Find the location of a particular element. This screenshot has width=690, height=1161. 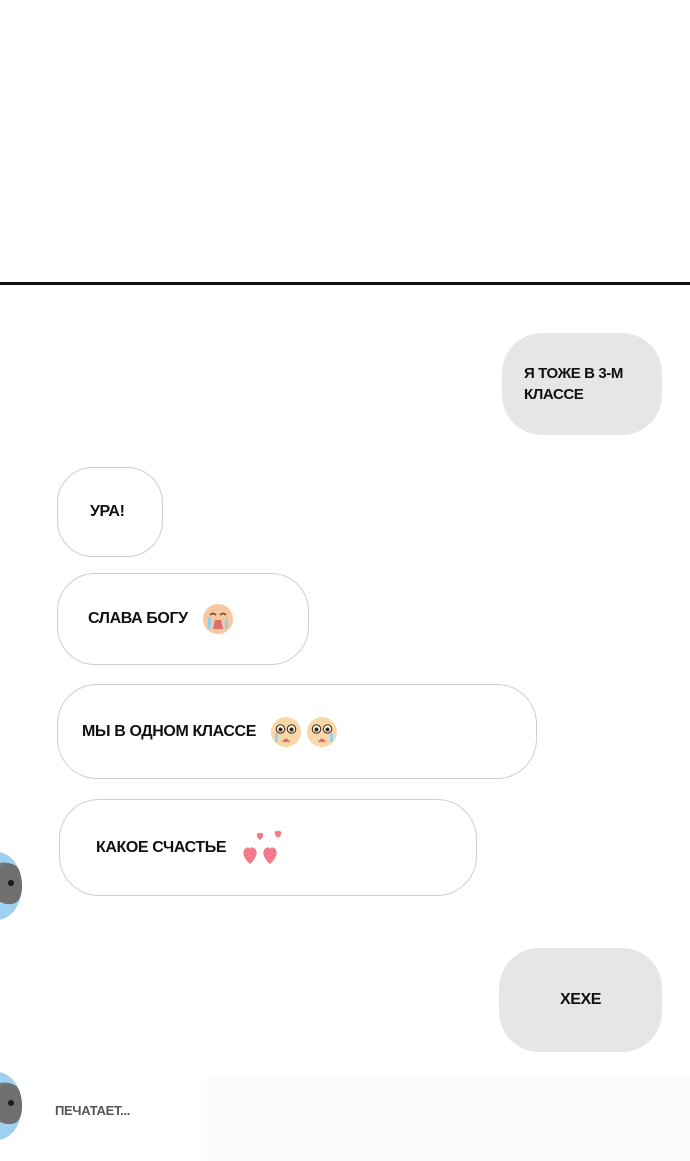

message-text: МЫ В ОДНОМ КЛАССЕ is located at coordinates (169, 731).